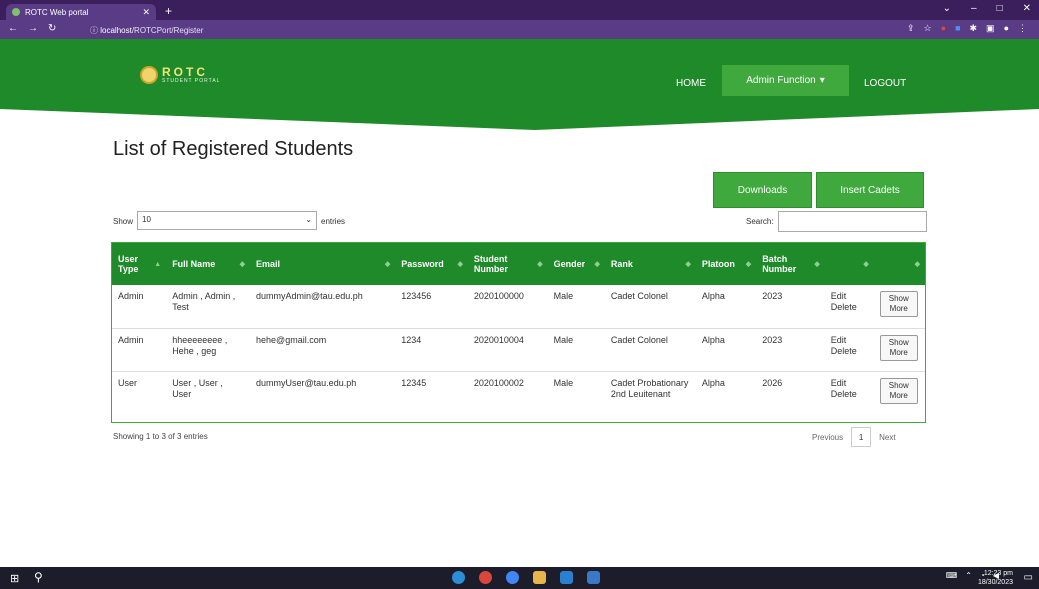 This screenshot has width=1039, height=589. I want to click on avatar: ●, so click(1006, 28).